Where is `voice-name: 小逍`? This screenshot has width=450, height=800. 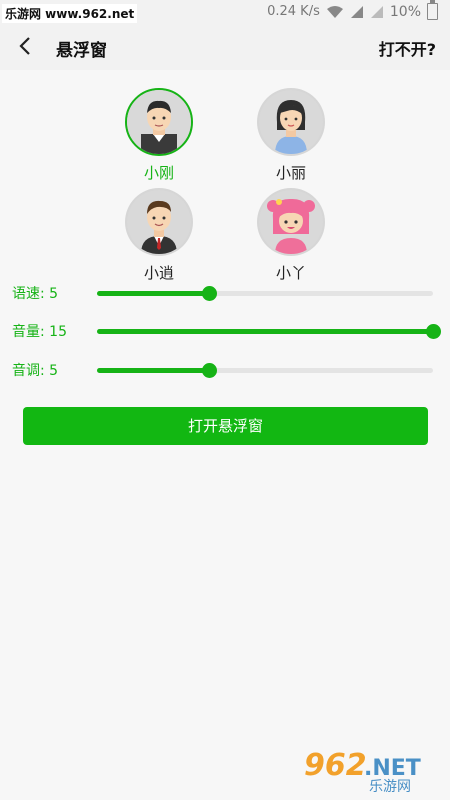 voice-name: 小逍 is located at coordinates (158, 273).